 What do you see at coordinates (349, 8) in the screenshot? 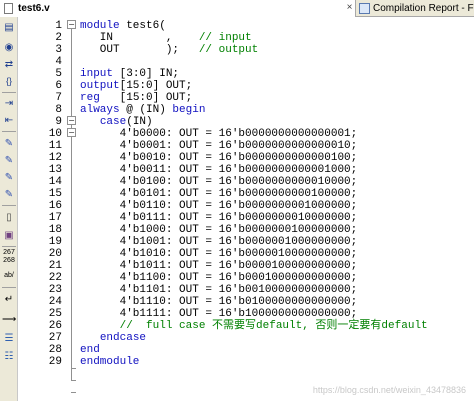
I see `close-icon: ×` at bounding box center [349, 8].